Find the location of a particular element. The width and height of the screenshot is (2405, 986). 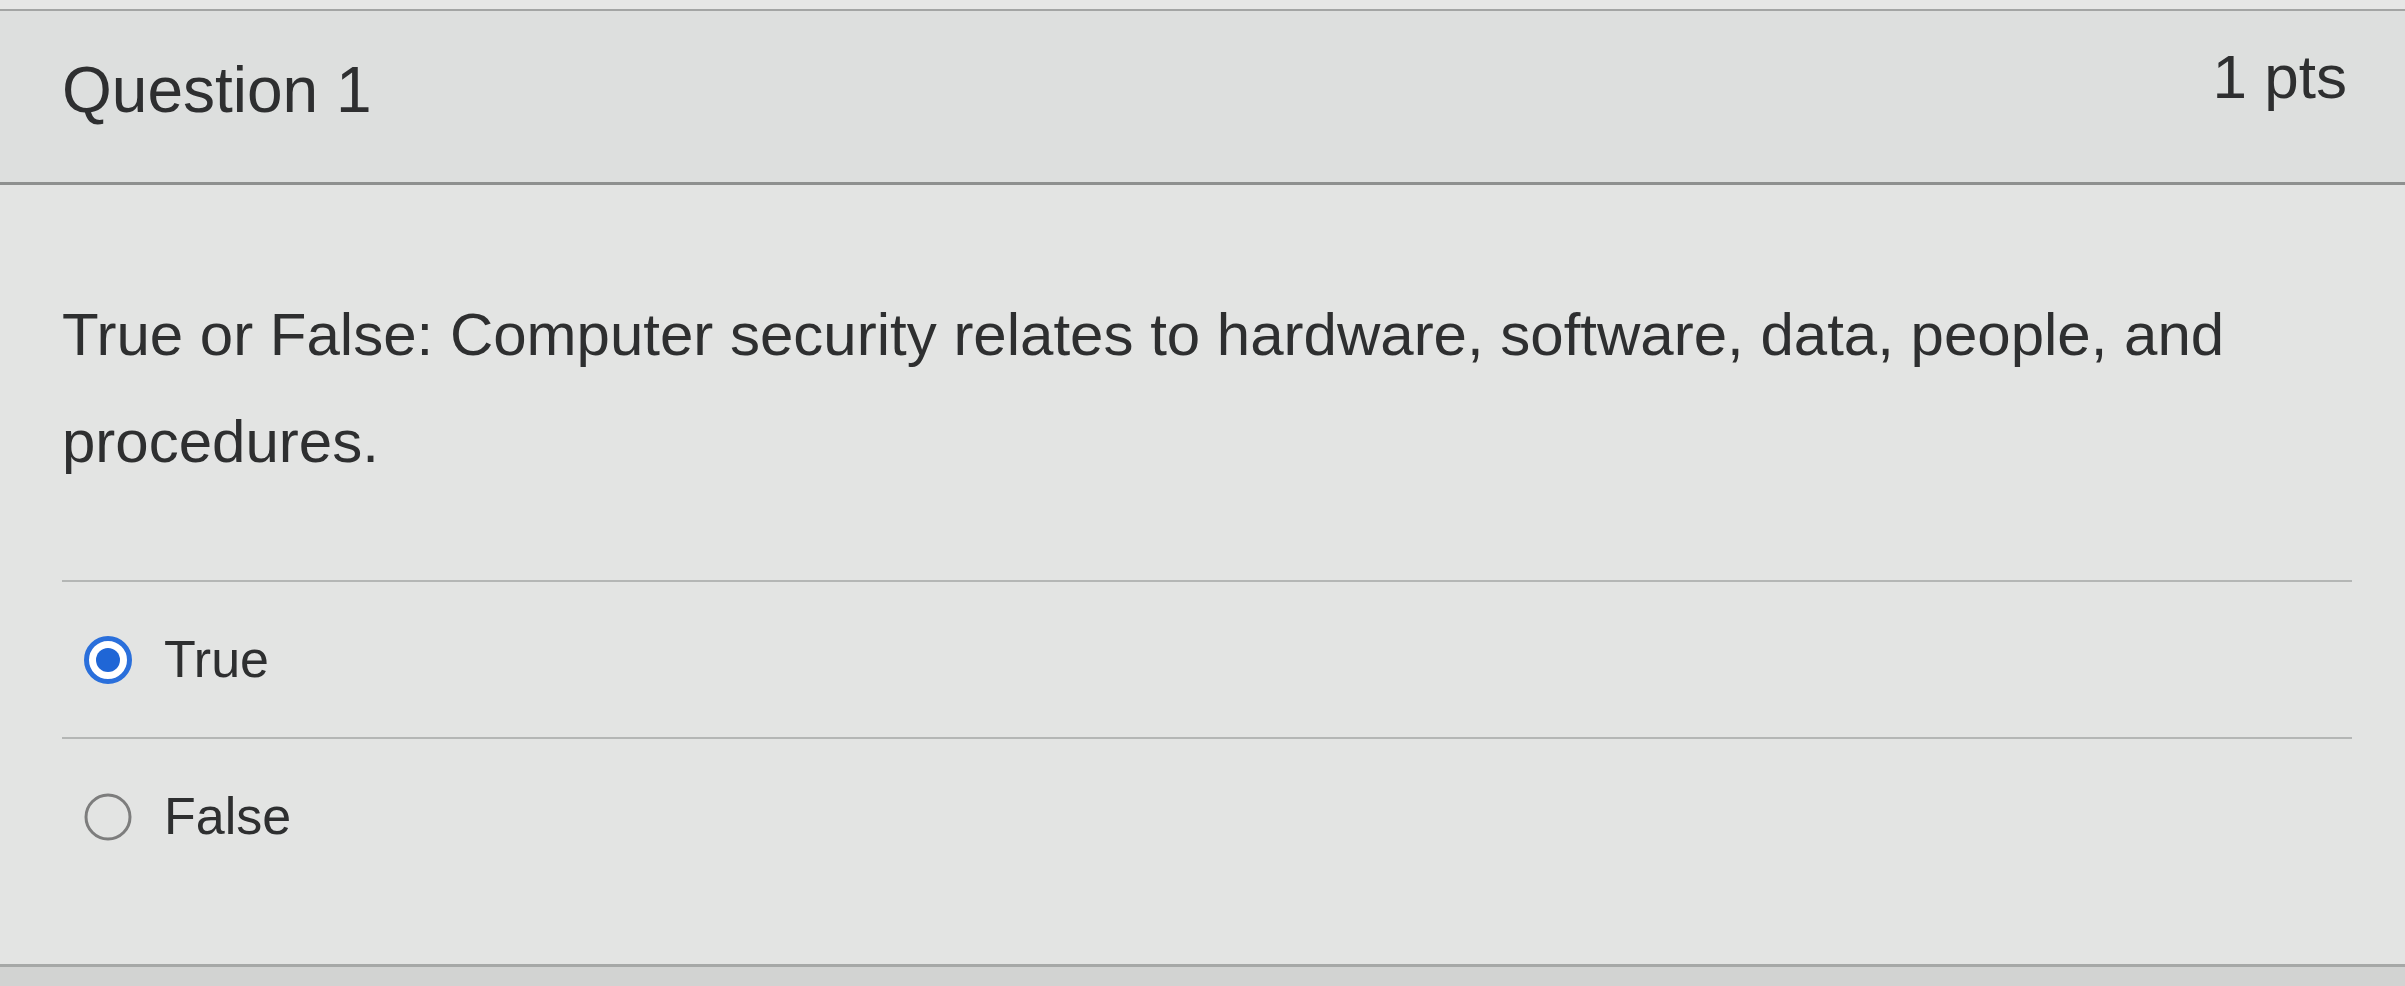

question-title: Question 1 is located at coordinates (217, 90).